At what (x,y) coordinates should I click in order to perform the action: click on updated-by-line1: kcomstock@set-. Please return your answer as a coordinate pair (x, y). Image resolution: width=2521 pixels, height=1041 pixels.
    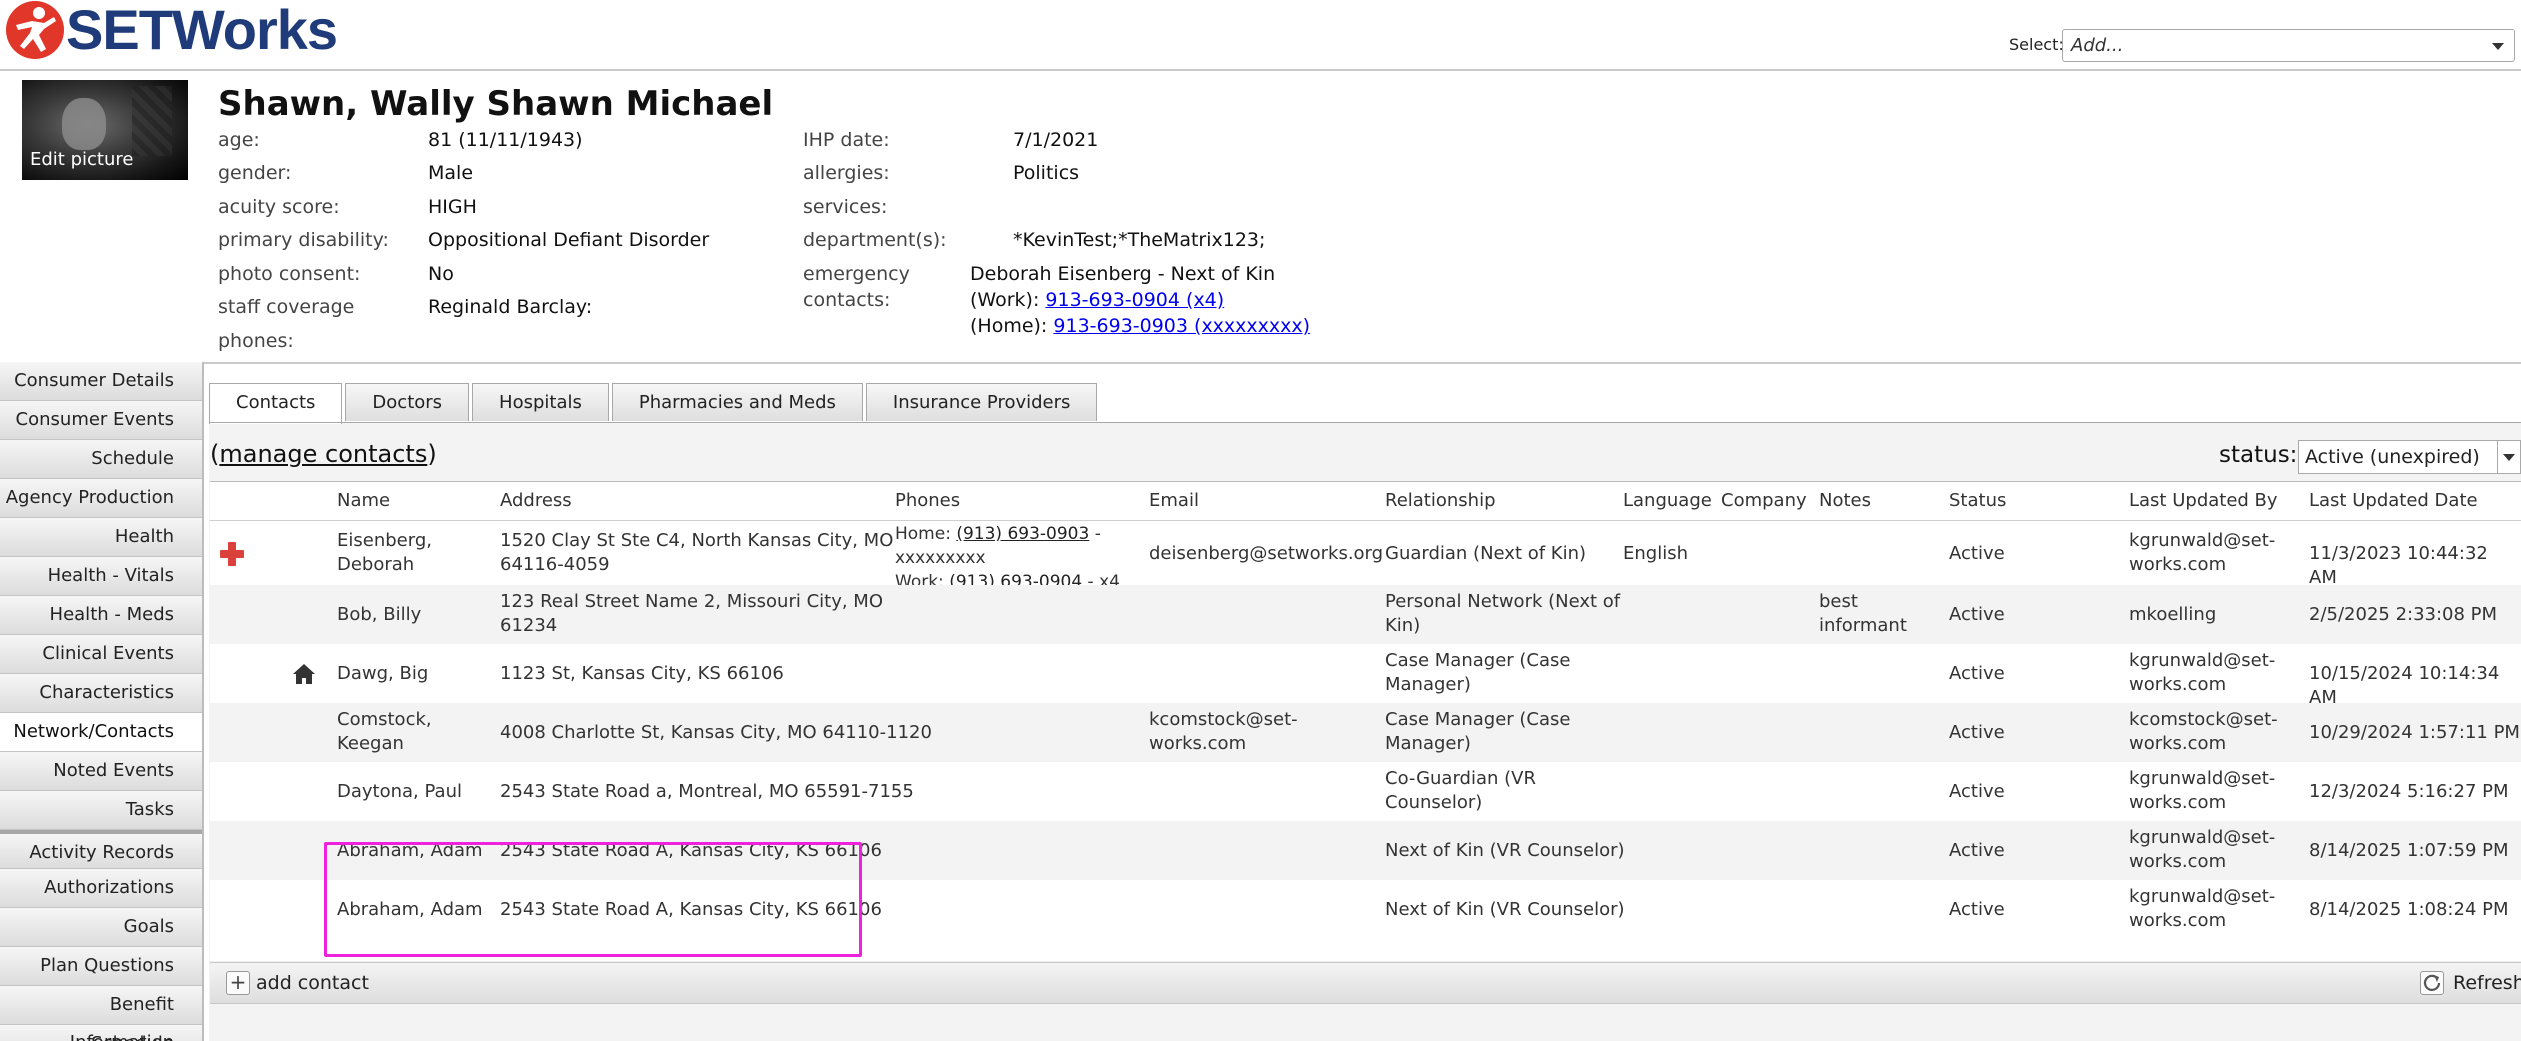
    Looking at the image, I should click on (2203, 719).